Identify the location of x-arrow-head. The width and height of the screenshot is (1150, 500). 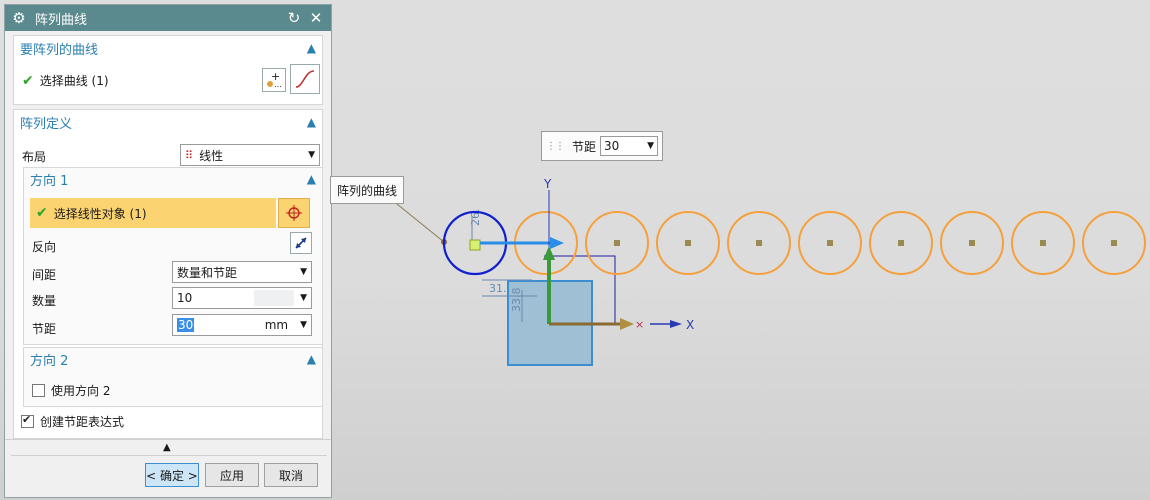
(627, 324).